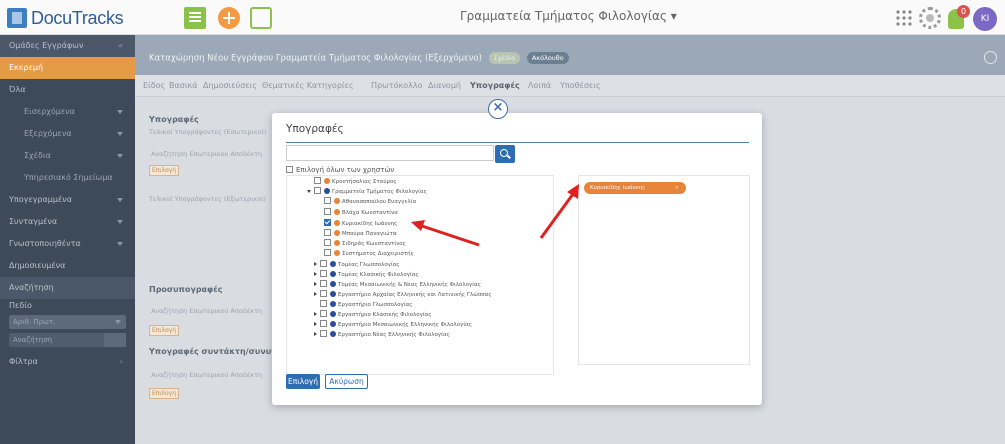  I want to click on tab-distribution: Διανομή, so click(444, 85).